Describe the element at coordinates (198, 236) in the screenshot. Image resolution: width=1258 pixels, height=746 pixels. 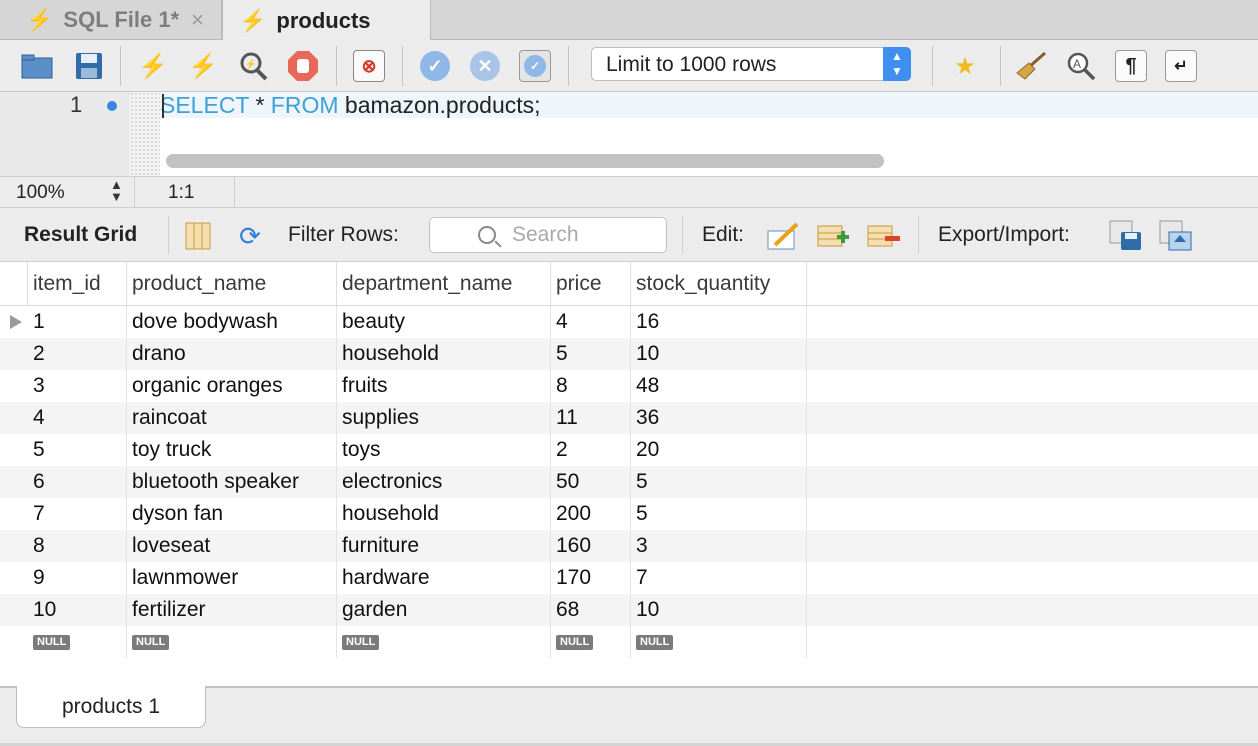
I see `column-layout-icon` at that location.